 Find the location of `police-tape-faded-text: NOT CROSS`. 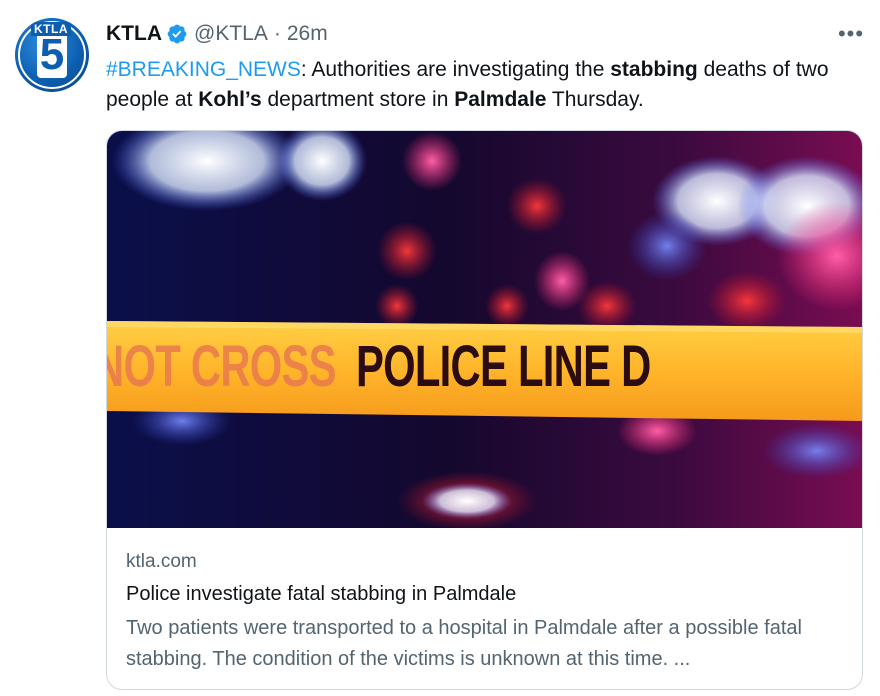

police-tape-faded-text: NOT CROSS is located at coordinates (222, 366).